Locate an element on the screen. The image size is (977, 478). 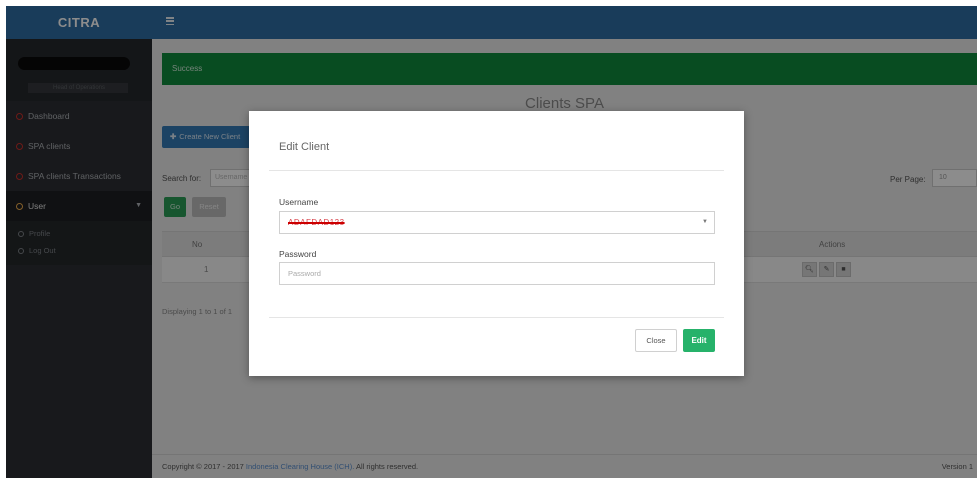
modal-footer-divider is located at coordinates (496, 317).